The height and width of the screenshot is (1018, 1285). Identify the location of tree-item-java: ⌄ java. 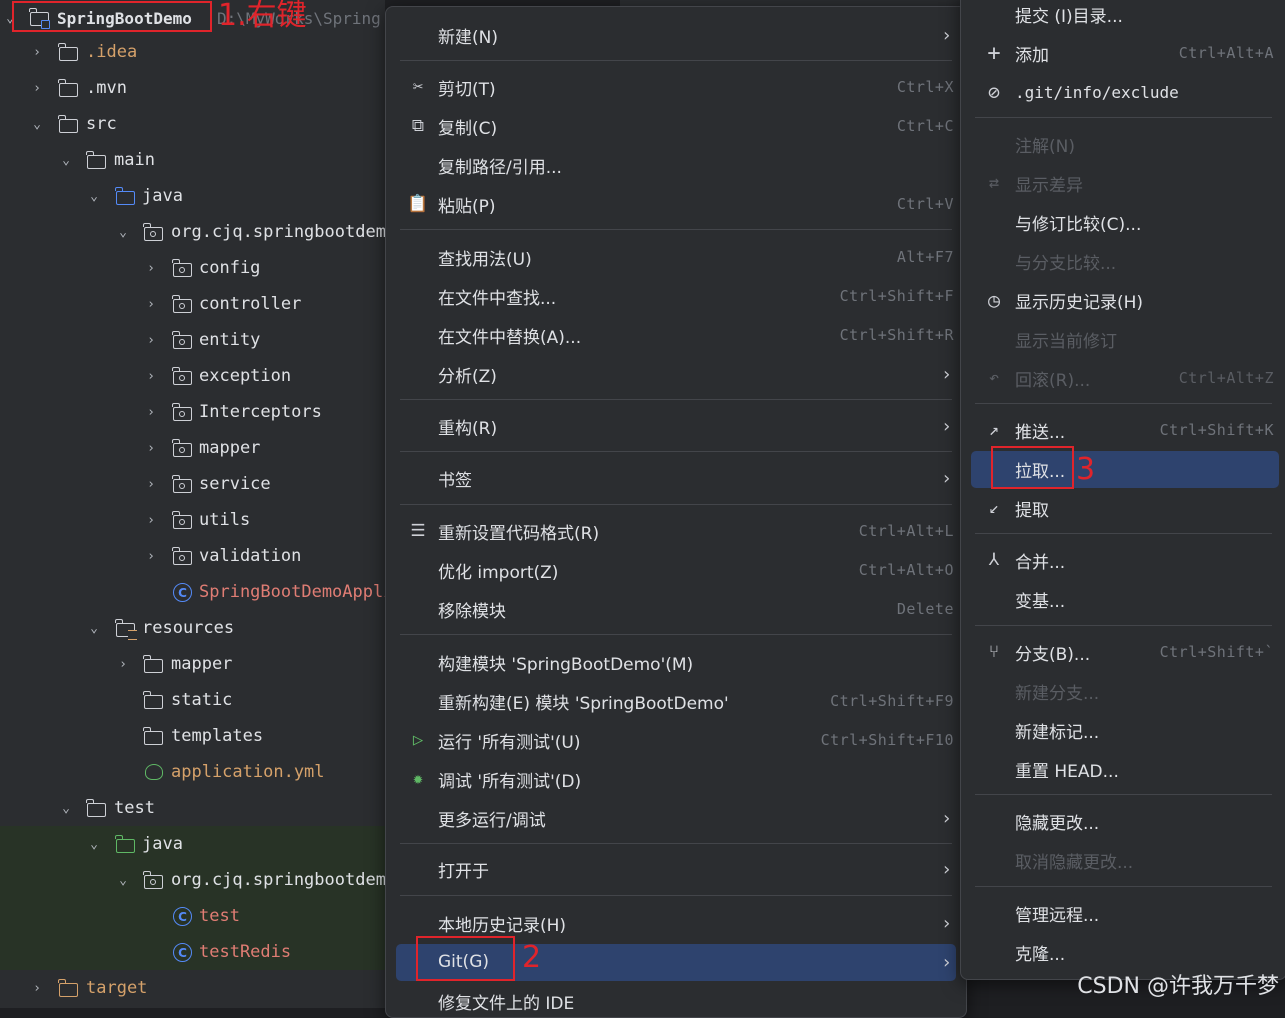
(192, 196).